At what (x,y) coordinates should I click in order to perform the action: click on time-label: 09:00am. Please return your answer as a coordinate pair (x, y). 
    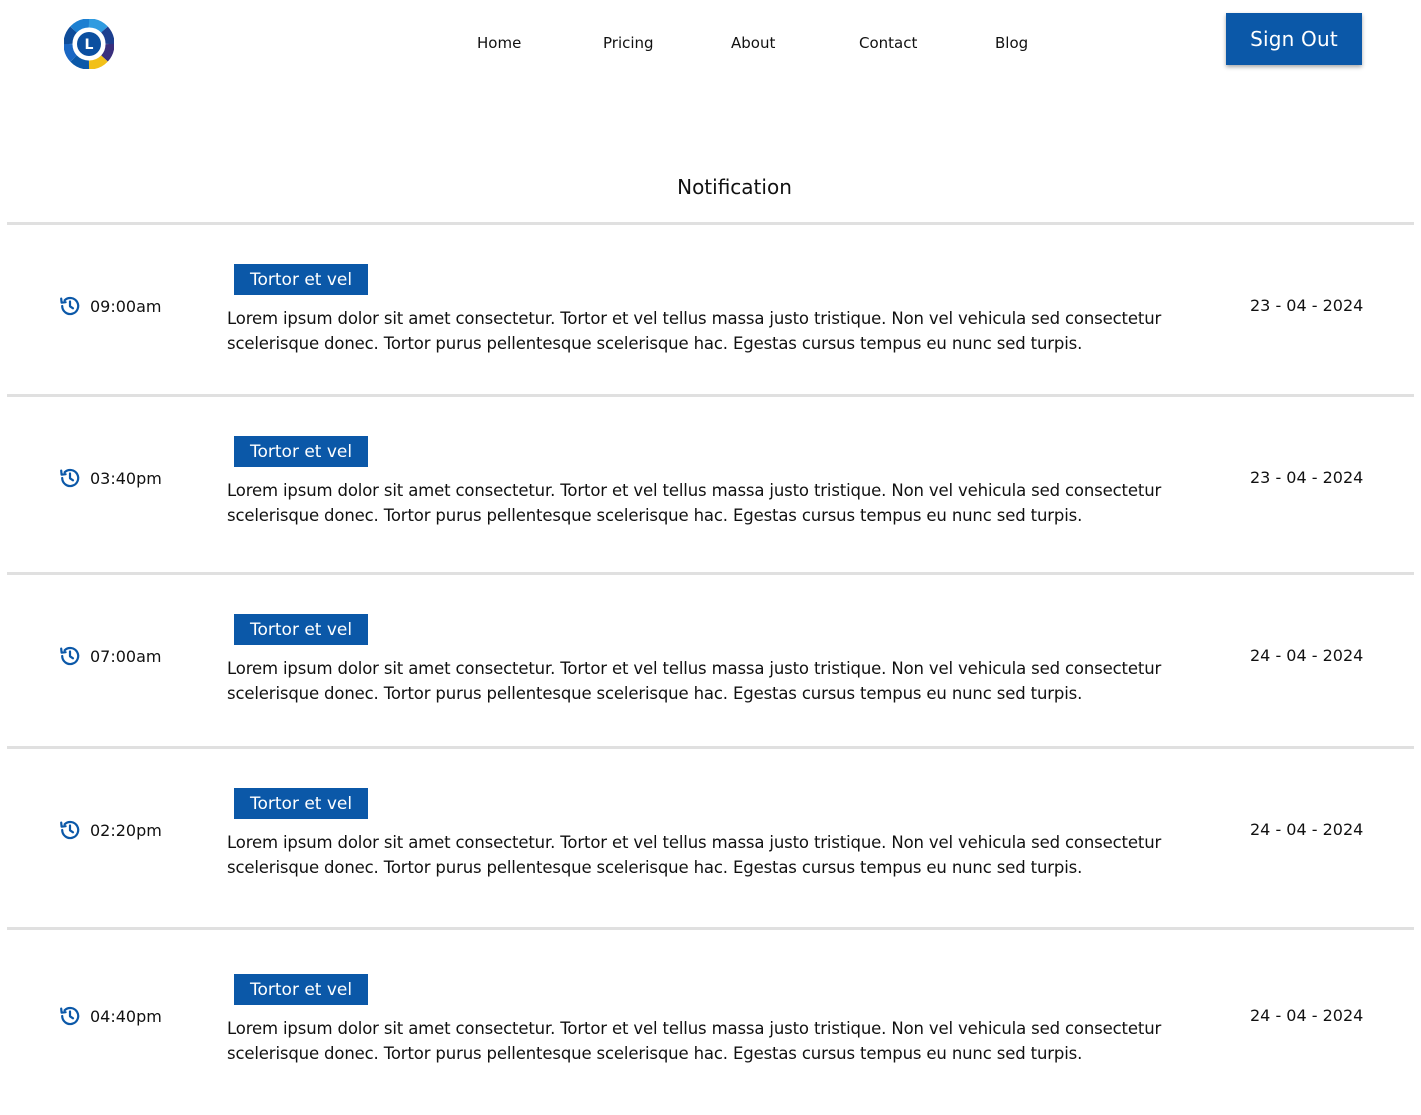
    Looking at the image, I should click on (126, 306).